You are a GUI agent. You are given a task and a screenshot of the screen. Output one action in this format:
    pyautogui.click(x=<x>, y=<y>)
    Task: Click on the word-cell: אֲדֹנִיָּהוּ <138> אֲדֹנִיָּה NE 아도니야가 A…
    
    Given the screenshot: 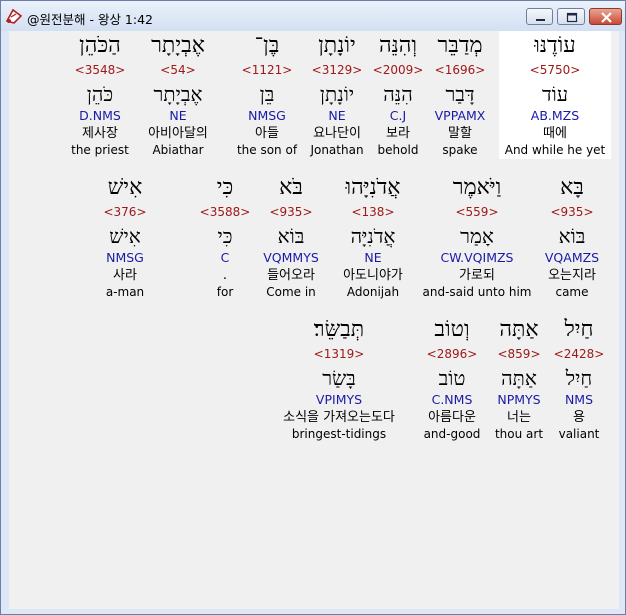 What is the action you would take?
    pyautogui.click(x=373, y=237)
    